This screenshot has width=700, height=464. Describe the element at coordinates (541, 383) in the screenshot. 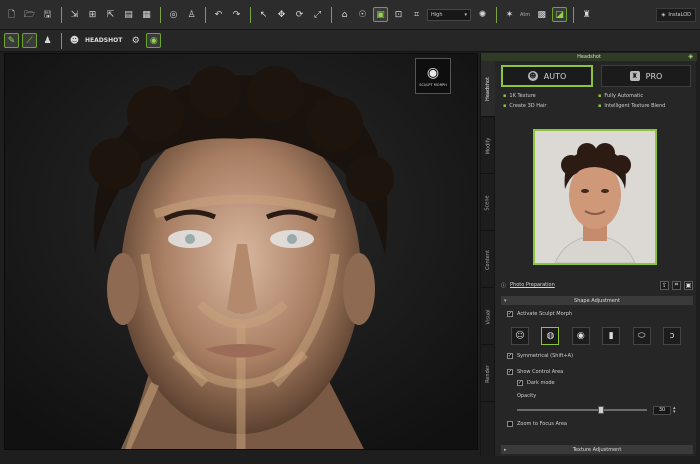

I see `dark-mode-label: Dark mode` at that location.